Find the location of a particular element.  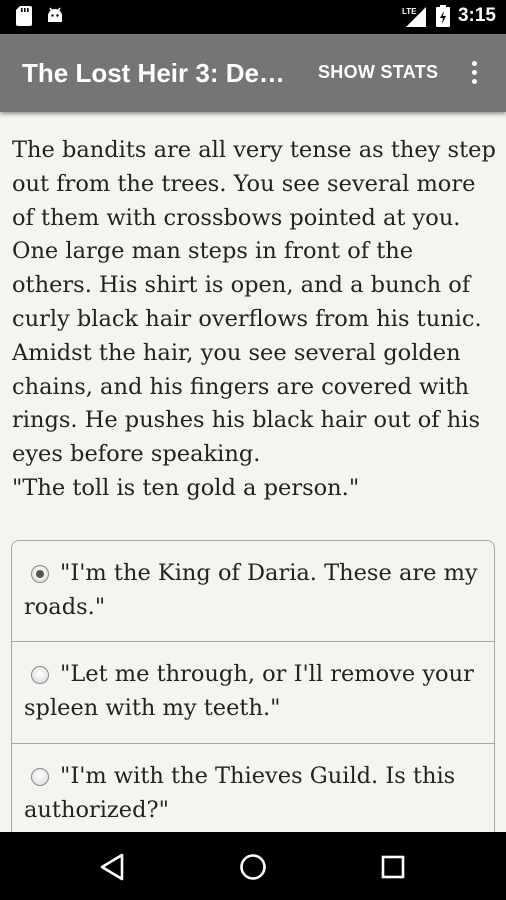

lte-signal-icon: LTE is located at coordinates (414, 17).